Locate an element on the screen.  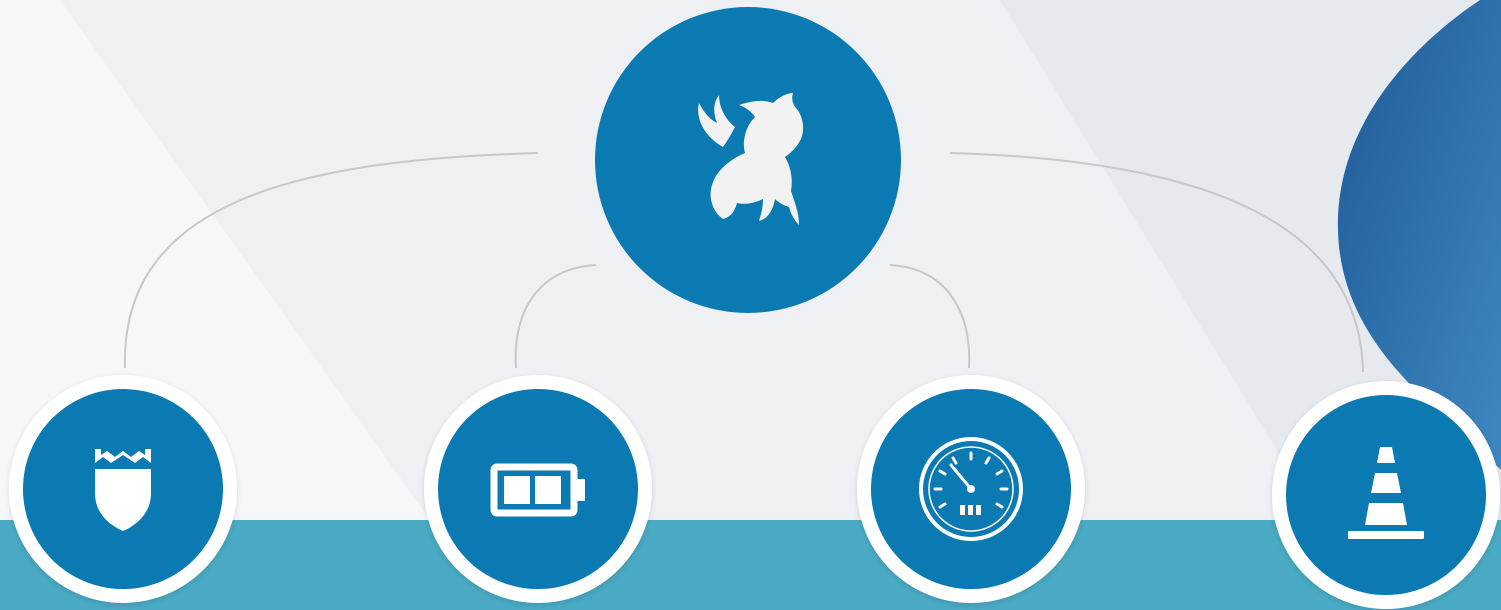
child-node-shield is located at coordinates (123, 489).